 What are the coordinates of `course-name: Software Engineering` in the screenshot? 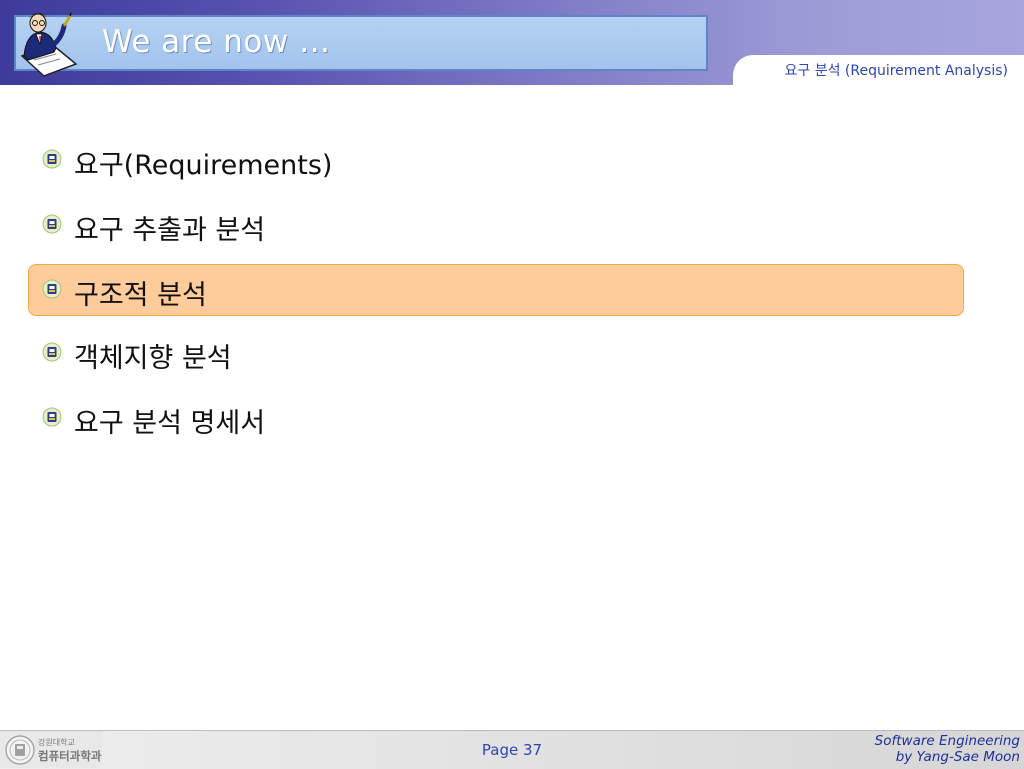 It's located at (947, 741).